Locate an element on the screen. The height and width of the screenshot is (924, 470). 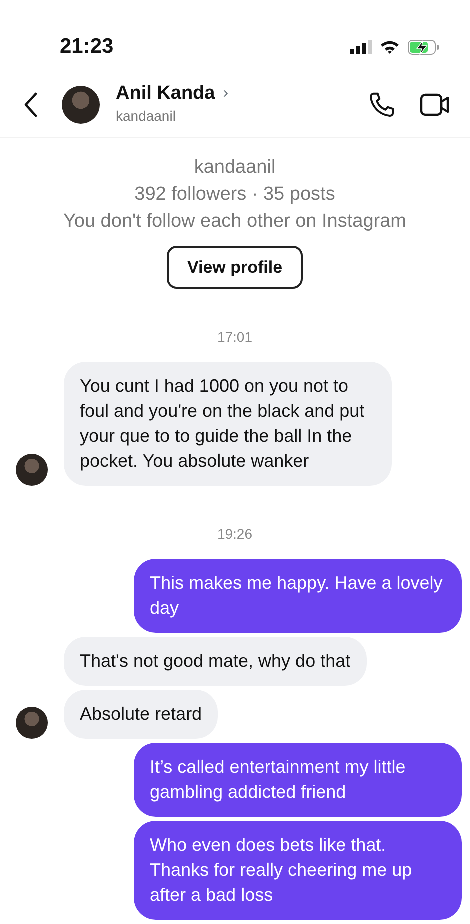
signal-icon is located at coordinates (361, 47).